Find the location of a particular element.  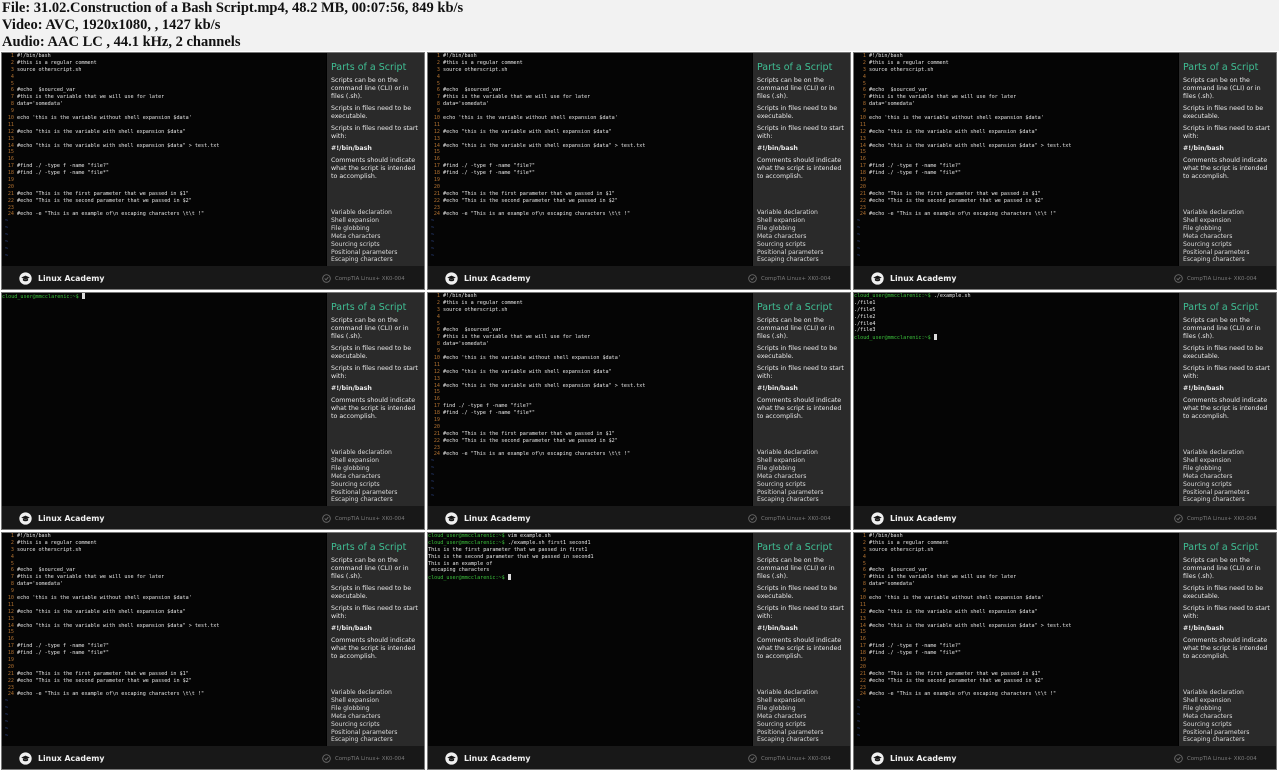

line-number: 3 is located at coordinates (438, 69).